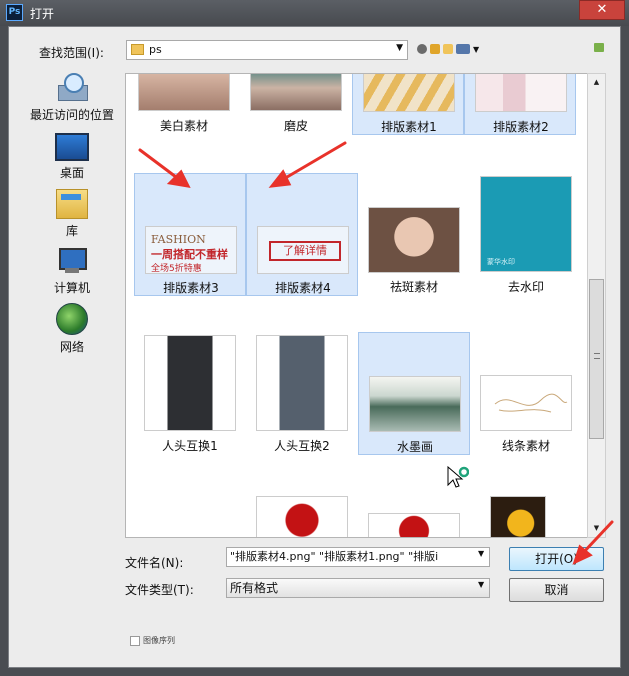 Image resolution: width=629 pixels, height=676 pixels. What do you see at coordinates (135, 641) in the screenshot?
I see `image-sequence-checkbox` at bounding box center [135, 641].